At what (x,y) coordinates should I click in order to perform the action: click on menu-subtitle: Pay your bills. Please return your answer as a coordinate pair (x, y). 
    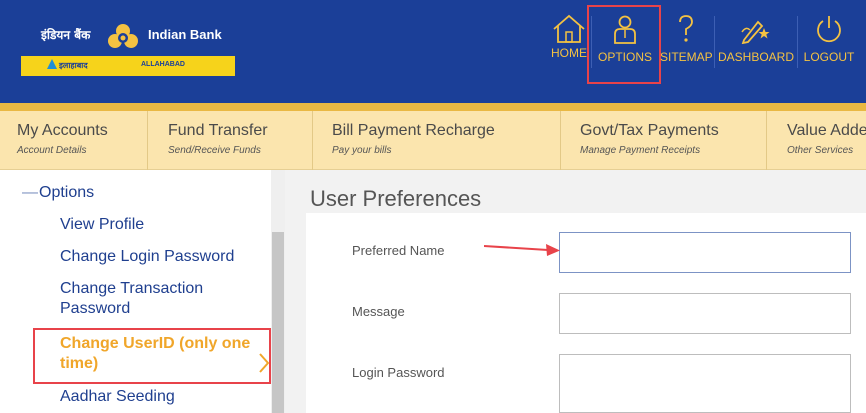
    Looking at the image, I should click on (362, 150).